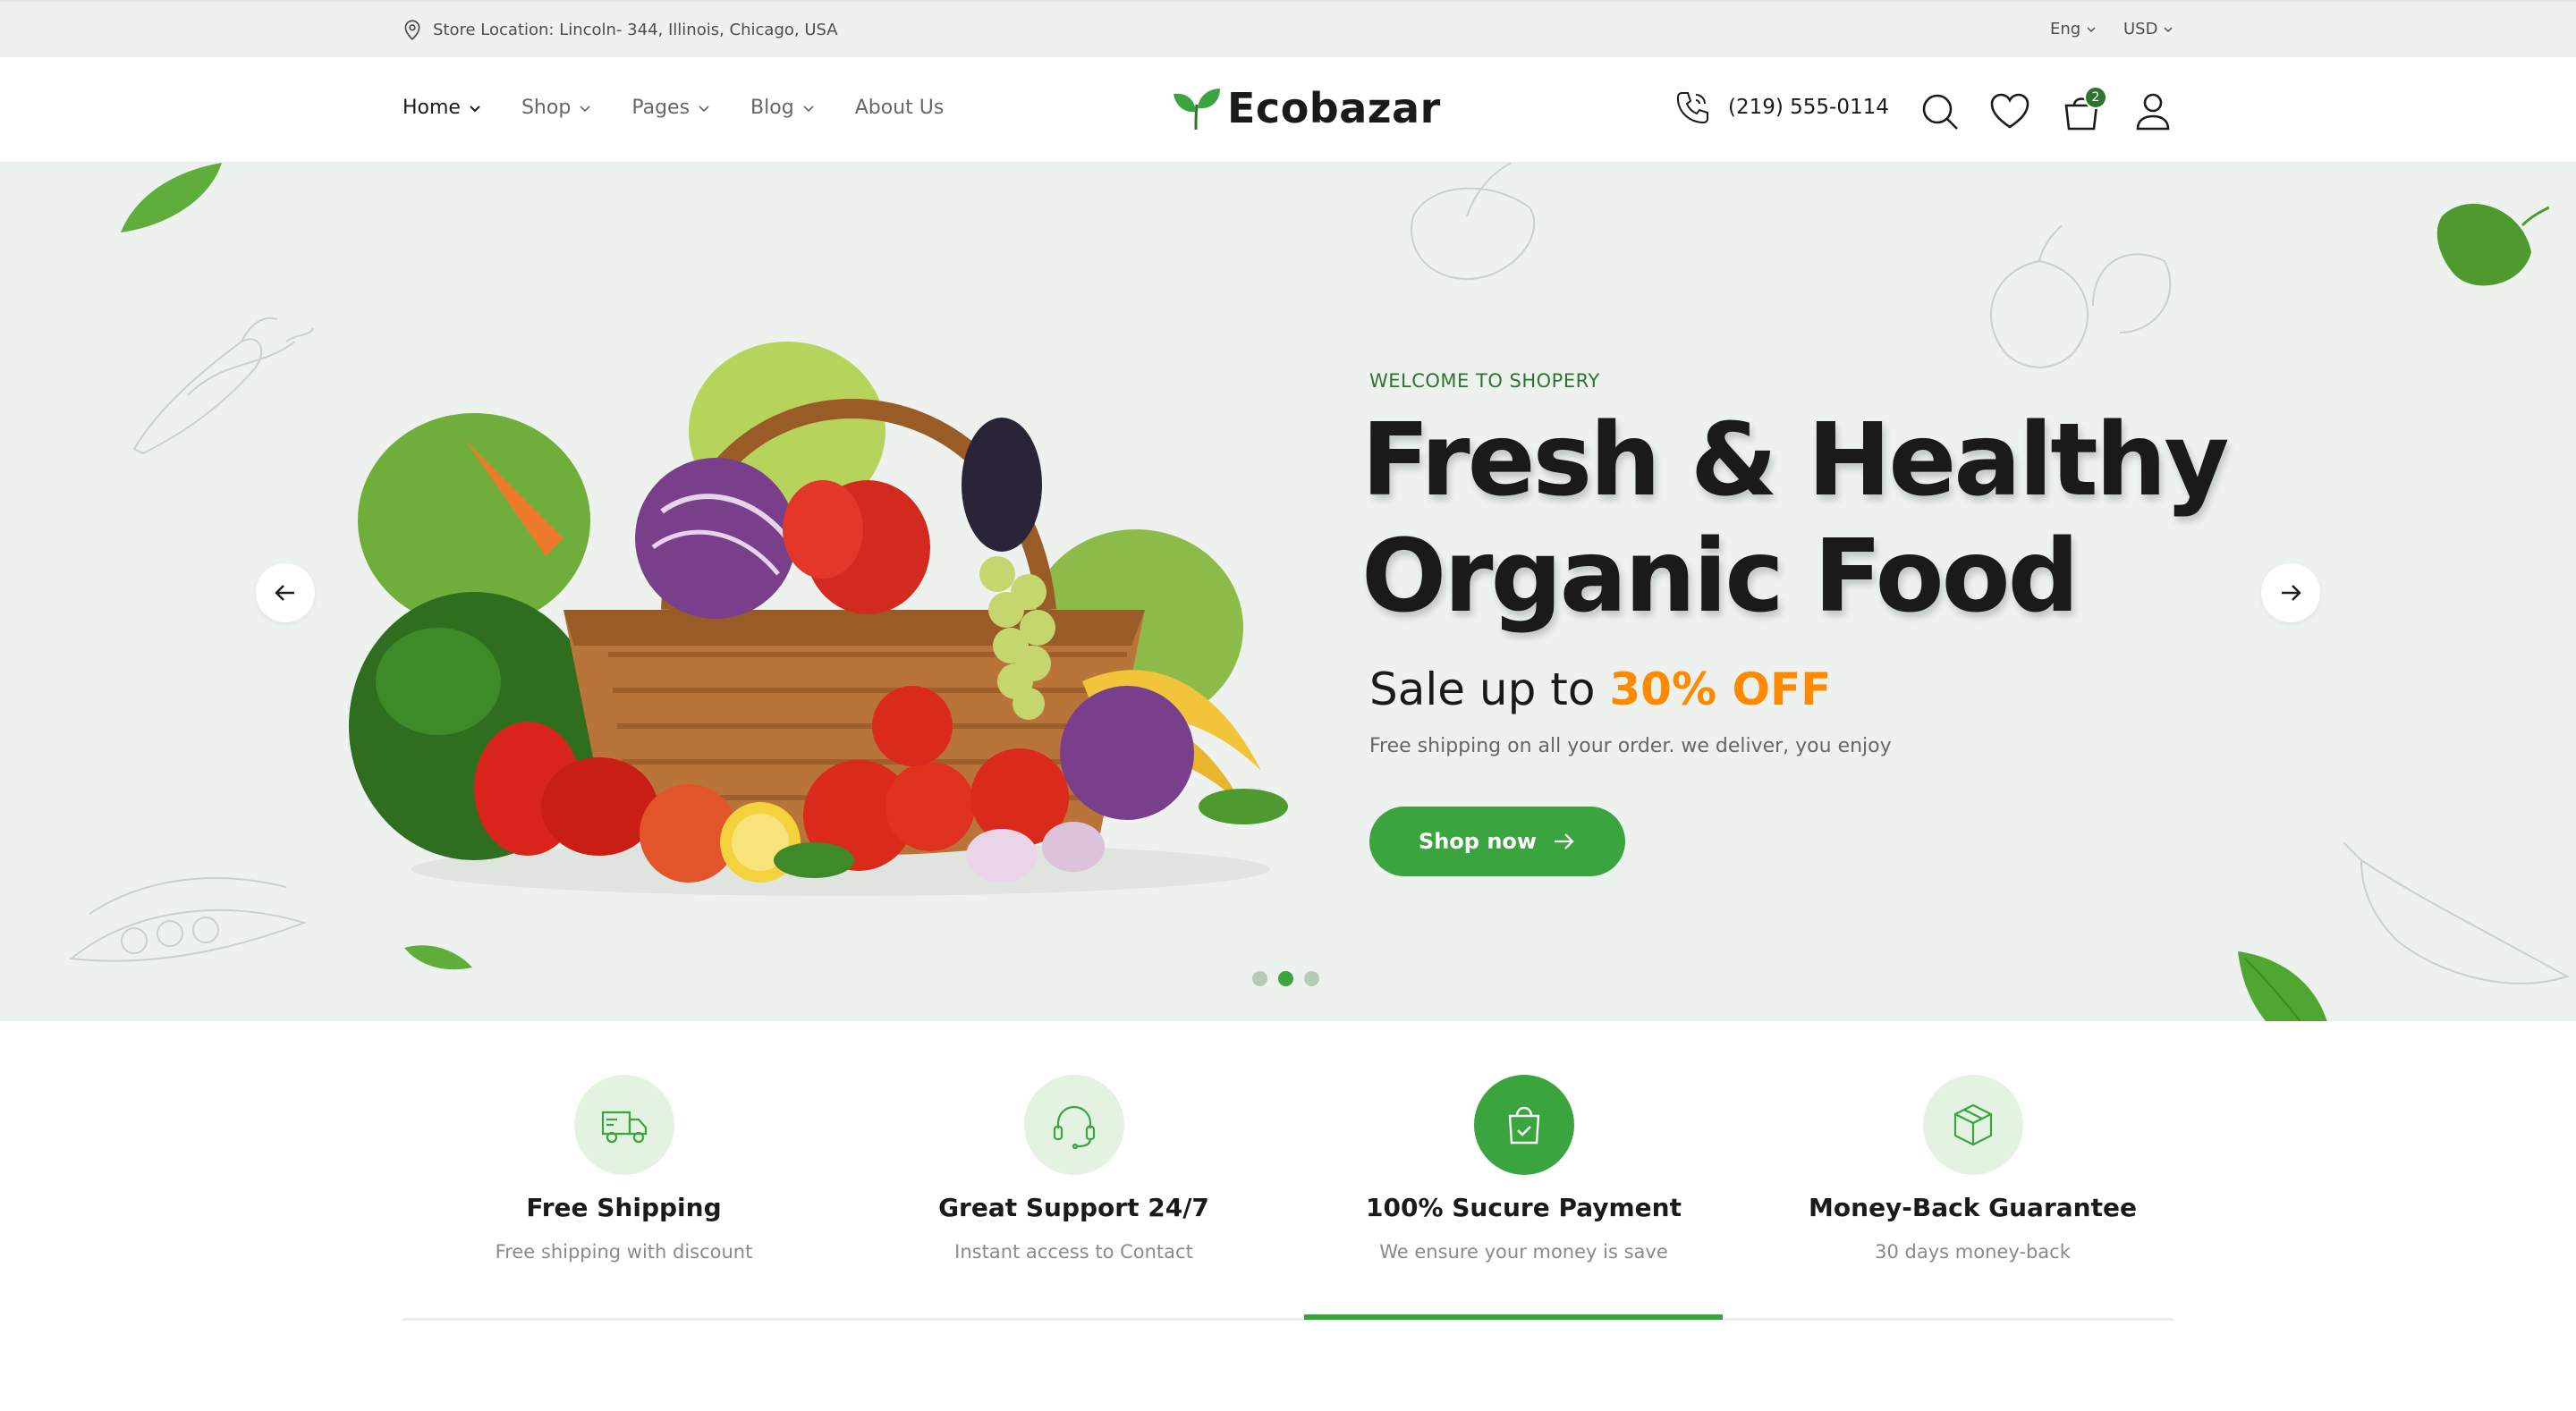 Image resolution: width=2576 pixels, height=1411 pixels. I want to click on features-active-indicator, so click(1513, 1317).